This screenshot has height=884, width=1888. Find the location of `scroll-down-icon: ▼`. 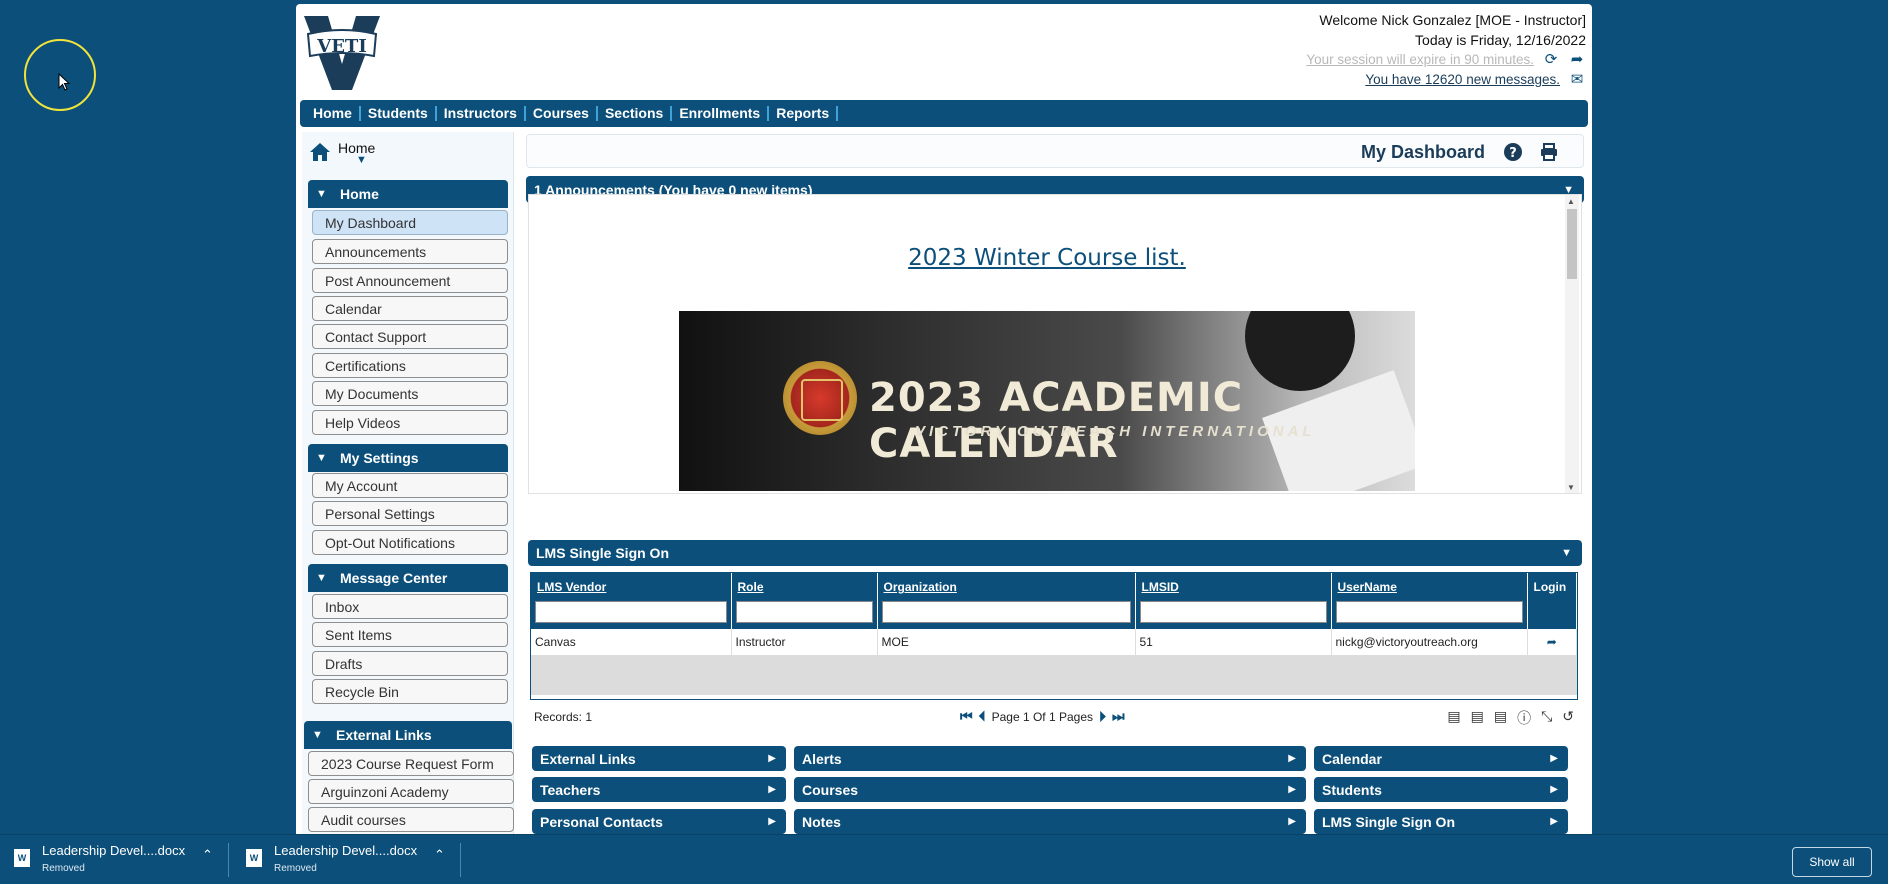

scroll-down-icon: ▼ is located at coordinates (1571, 487).